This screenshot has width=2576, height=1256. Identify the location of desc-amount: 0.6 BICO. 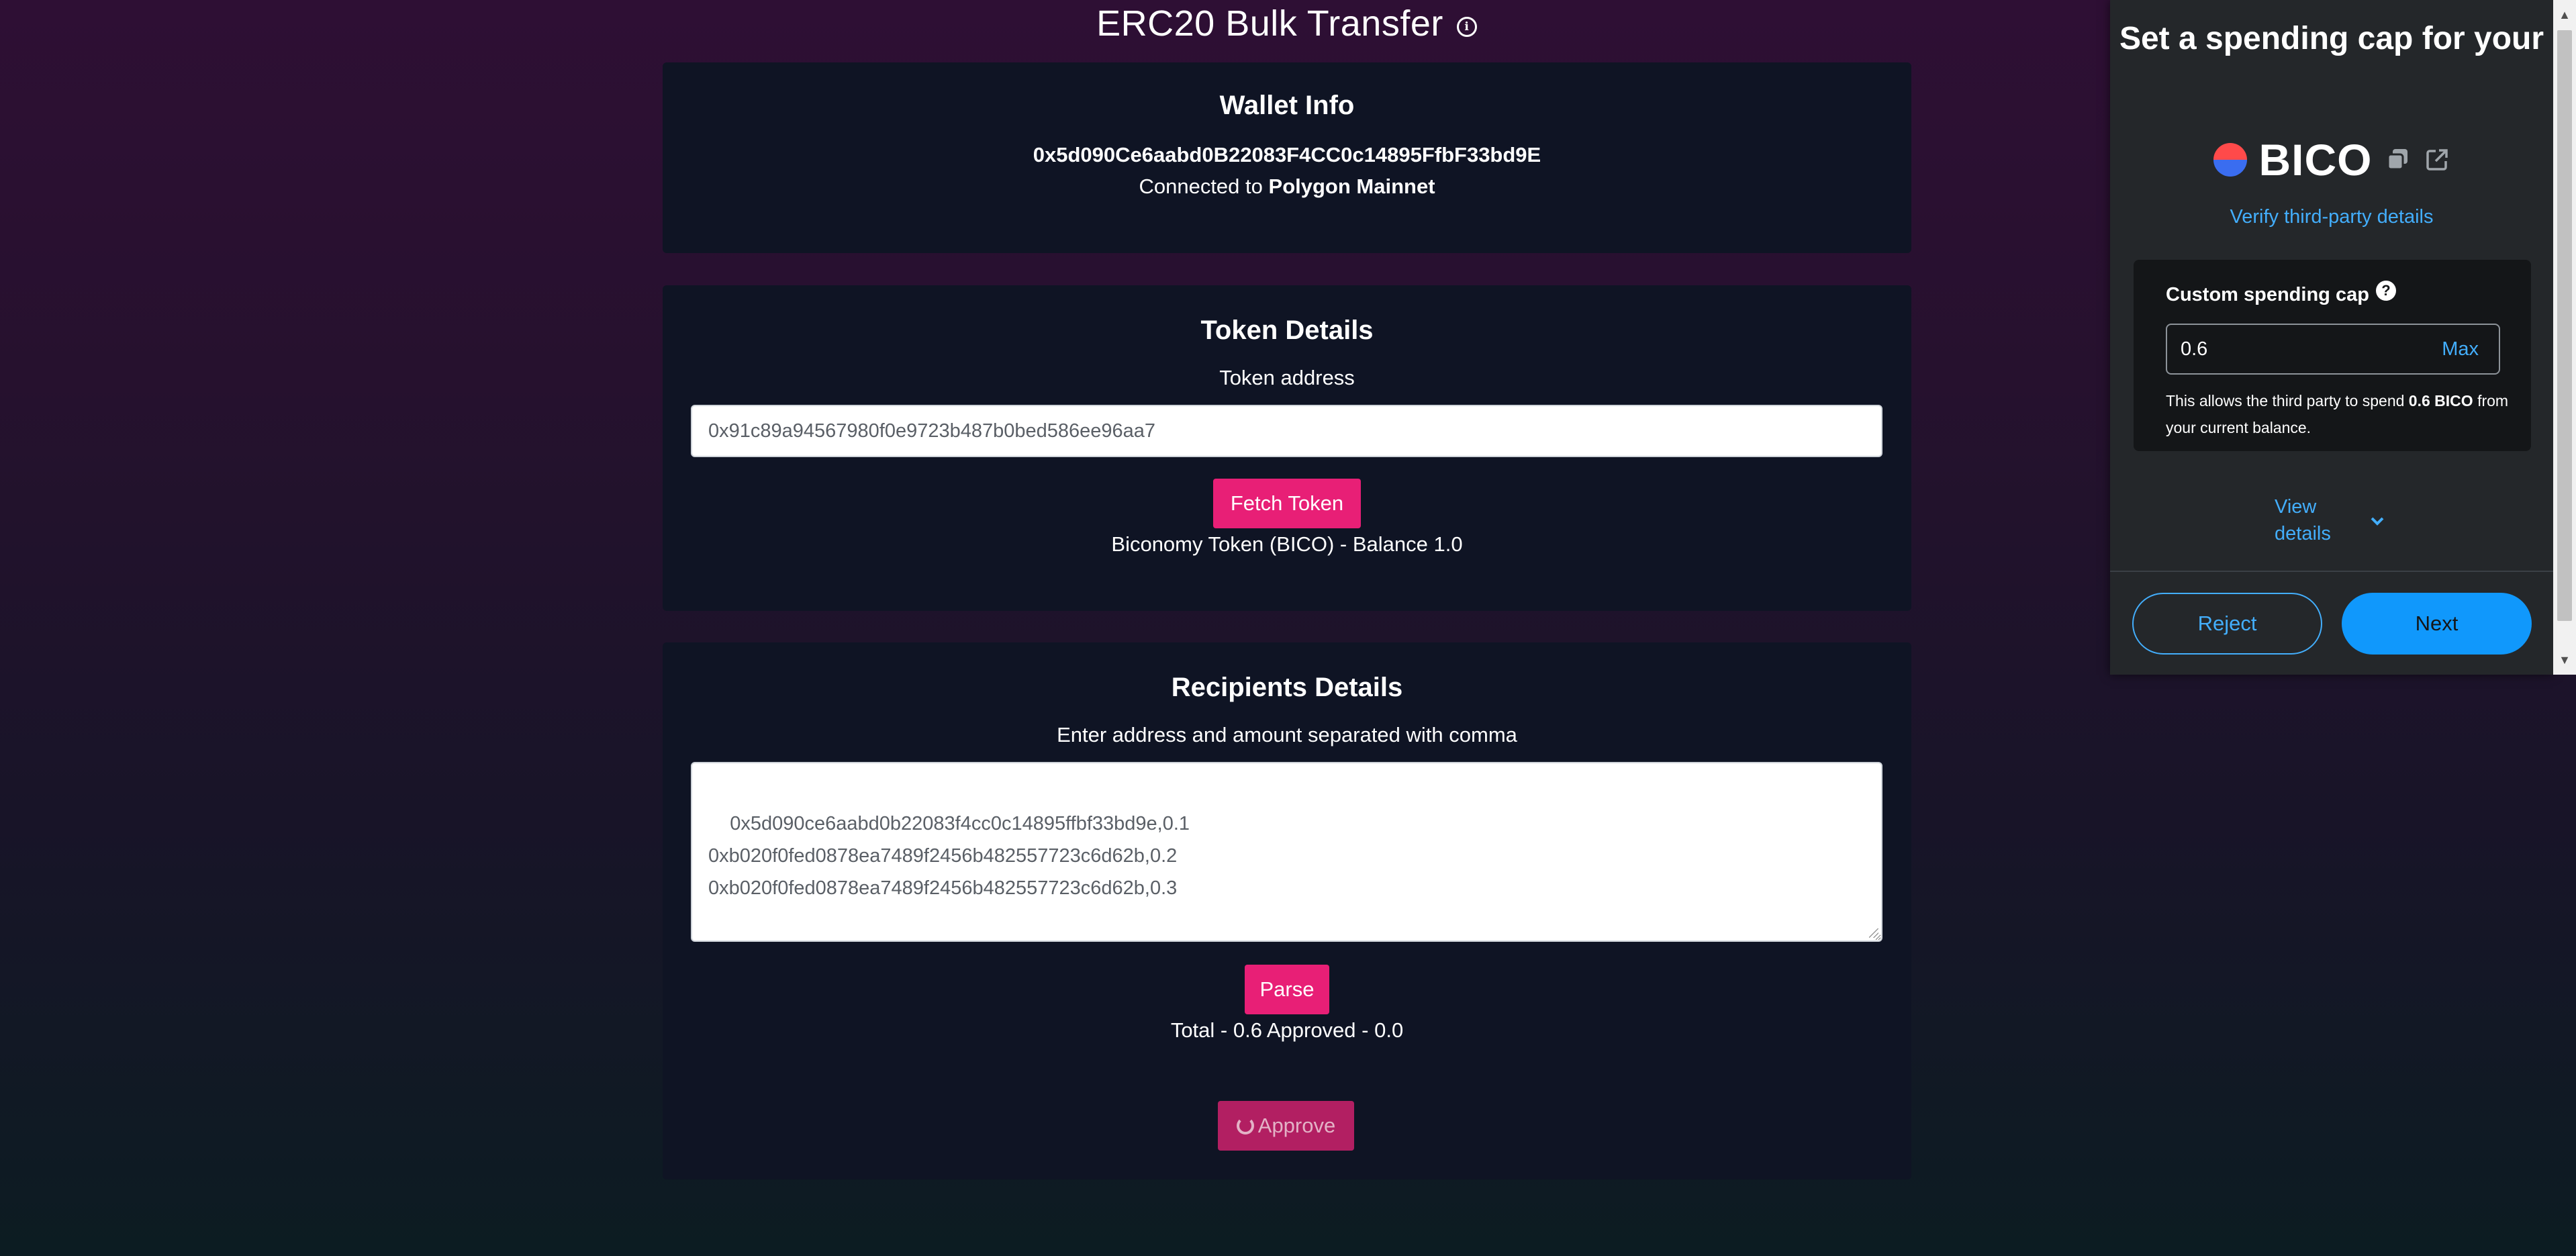
(2440, 400).